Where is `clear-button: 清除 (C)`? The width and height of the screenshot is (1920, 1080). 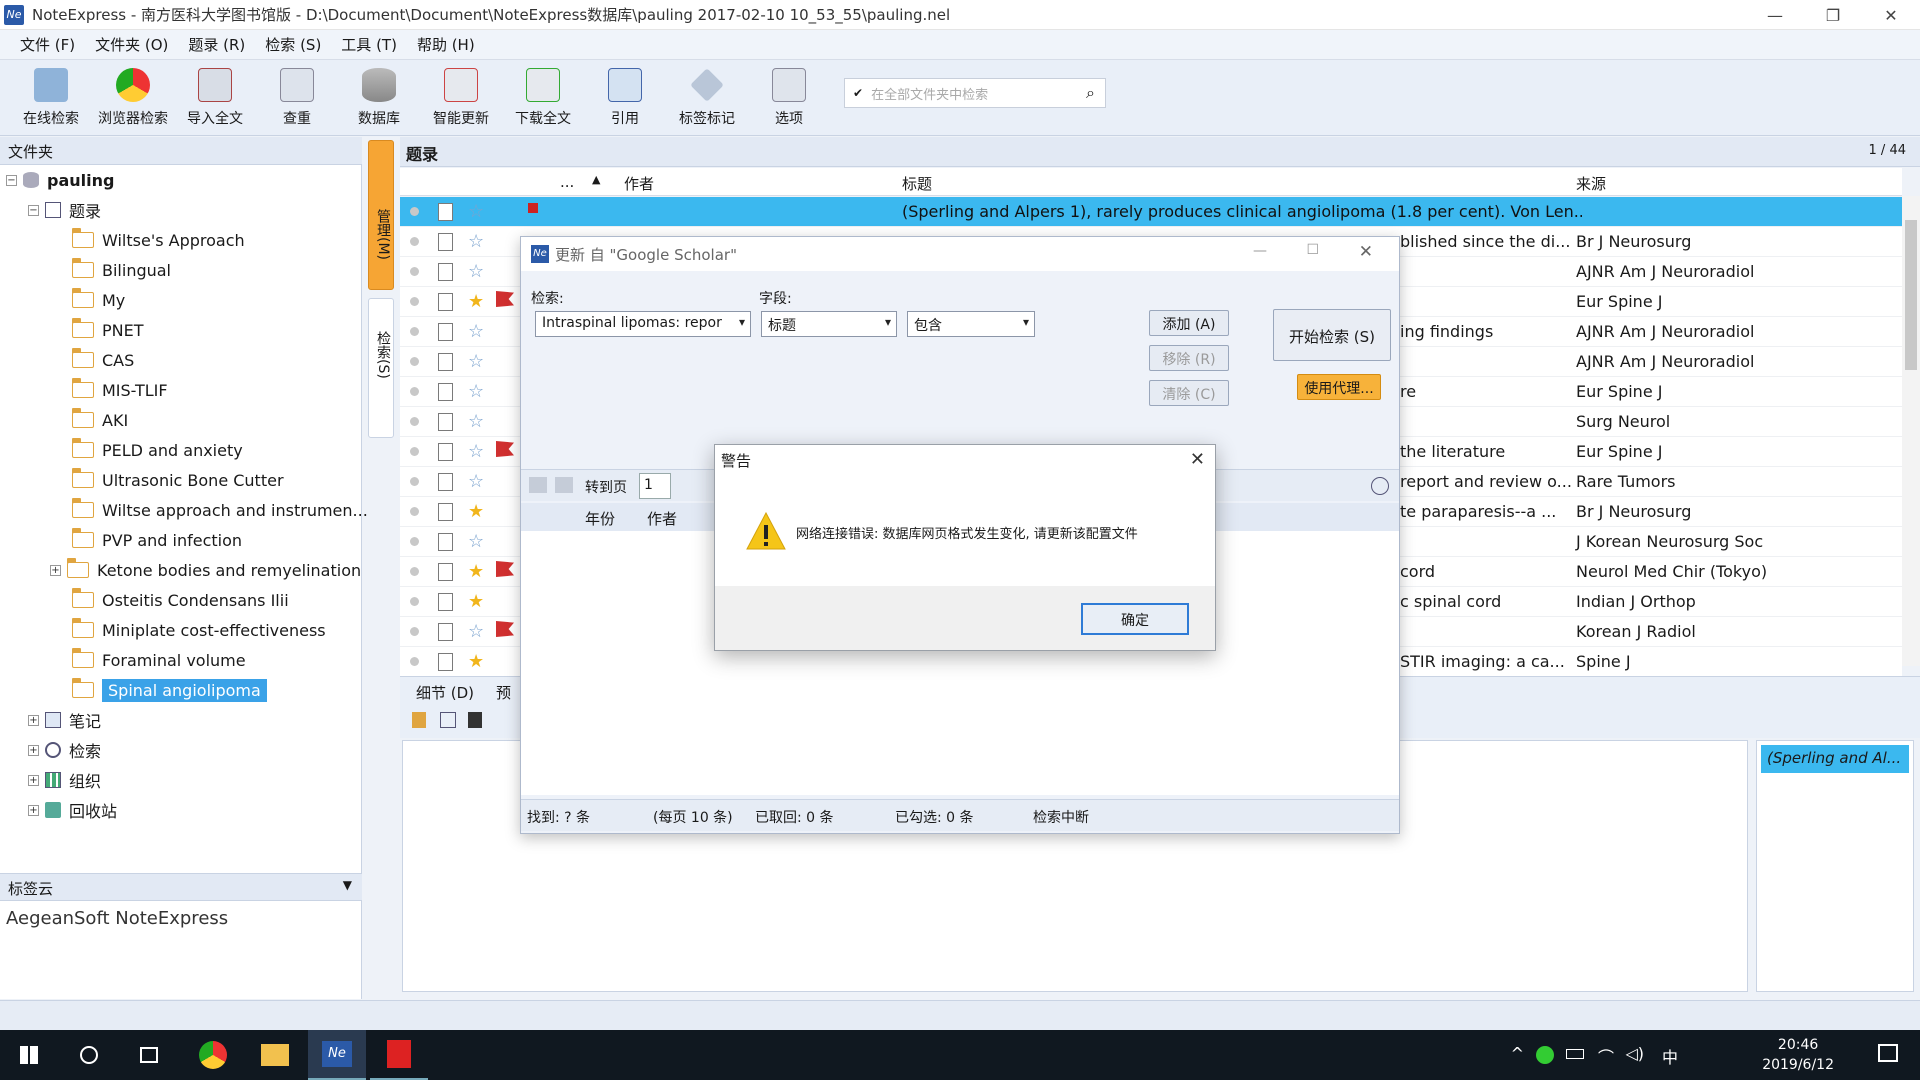
clear-button: 清除 (C) is located at coordinates (1189, 393).